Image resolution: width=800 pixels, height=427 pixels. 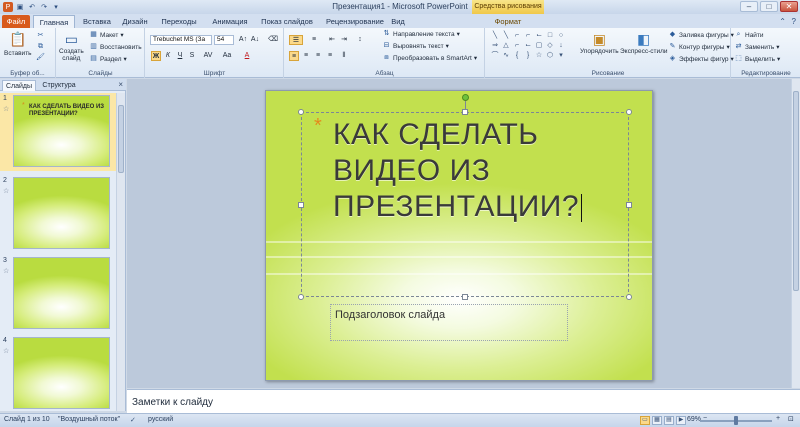 What do you see at coordinates (669, 420) in the screenshot?
I see `reading-view-button: ▤` at bounding box center [669, 420].